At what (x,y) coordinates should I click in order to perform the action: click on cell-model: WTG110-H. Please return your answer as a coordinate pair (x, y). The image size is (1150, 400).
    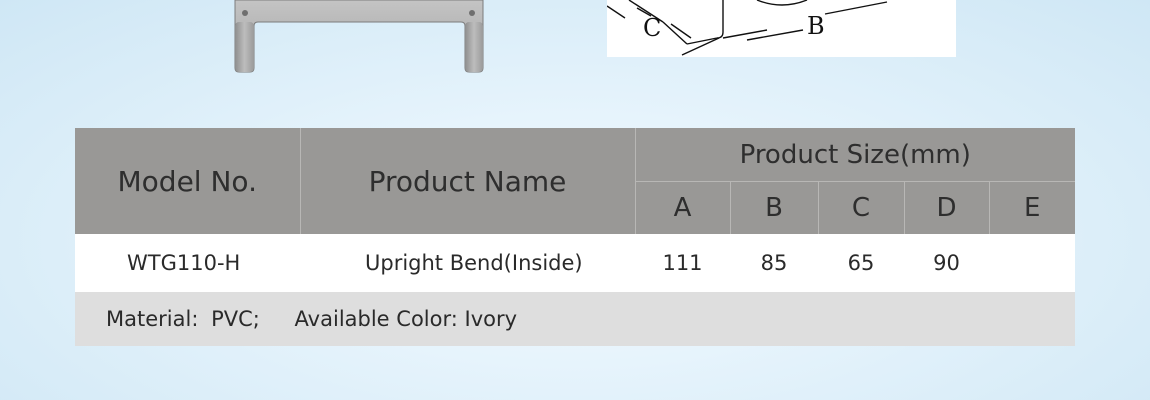
    Looking at the image, I should click on (187, 263).